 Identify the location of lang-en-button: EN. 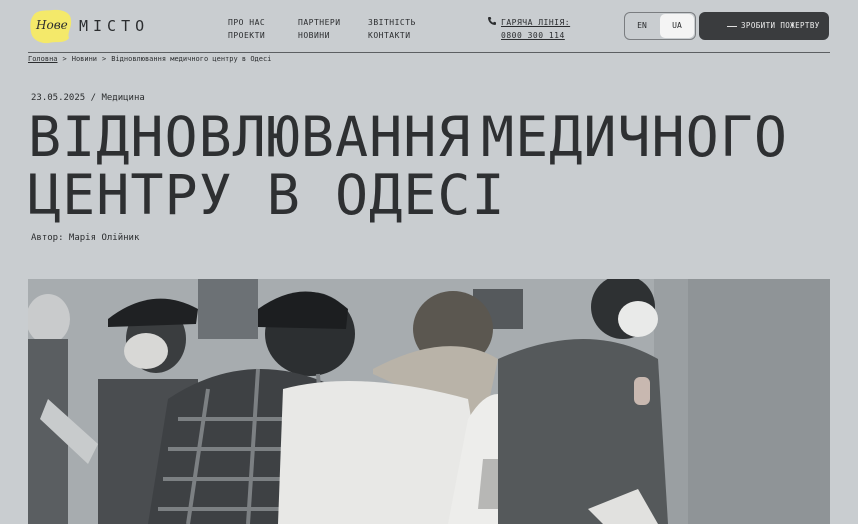
(642, 26).